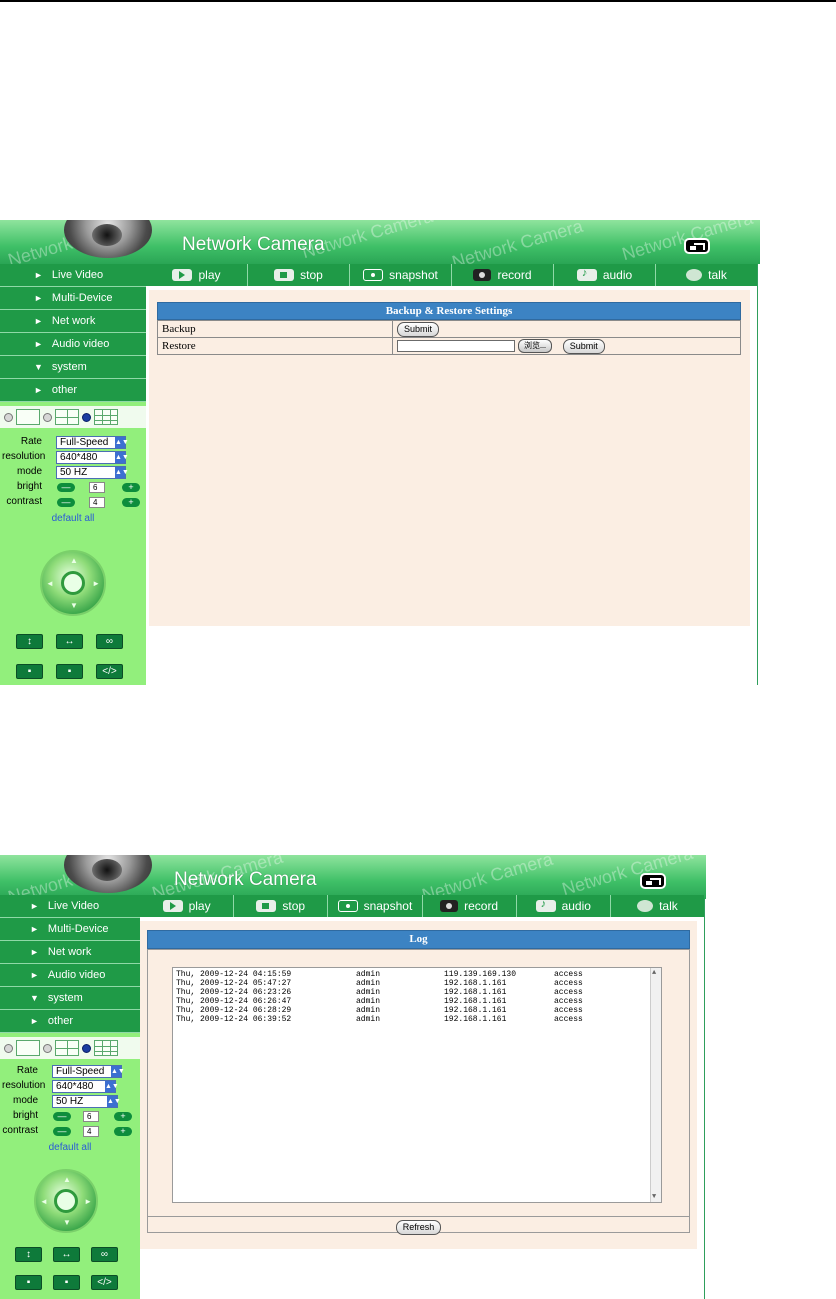  I want to click on layout-selector, so click(73, 417).